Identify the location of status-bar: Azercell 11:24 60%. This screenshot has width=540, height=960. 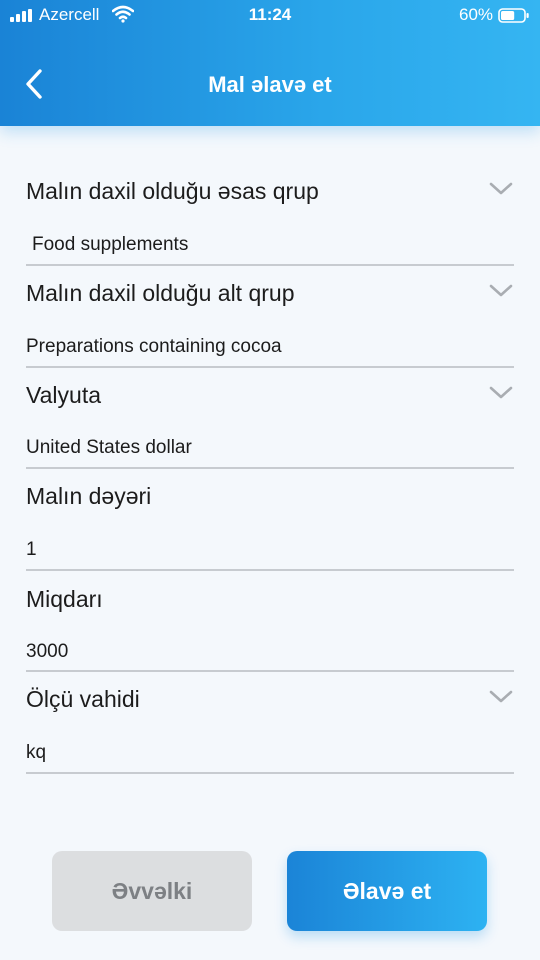
(270, 15).